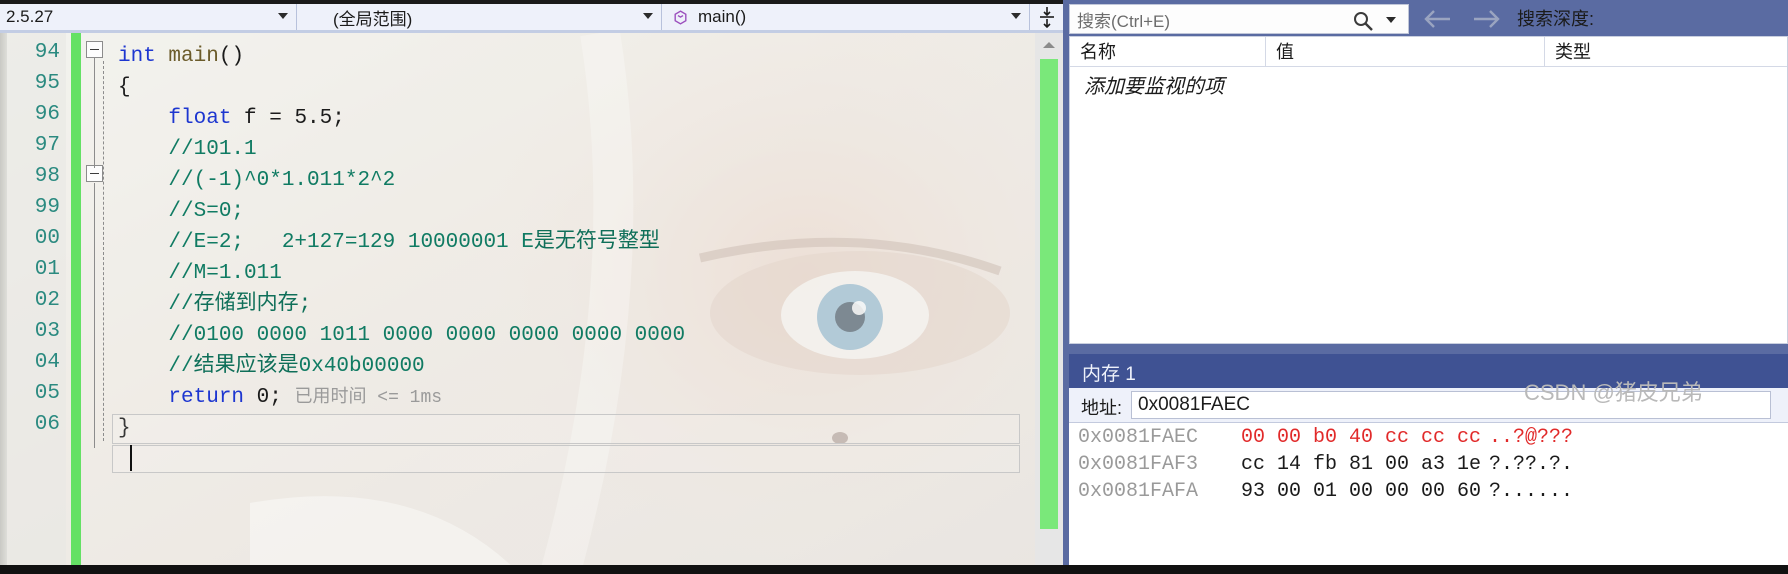 Image resolution: width=1788 pixels, height=574 pixels. I want to click on text-caret, so click(131, 458).